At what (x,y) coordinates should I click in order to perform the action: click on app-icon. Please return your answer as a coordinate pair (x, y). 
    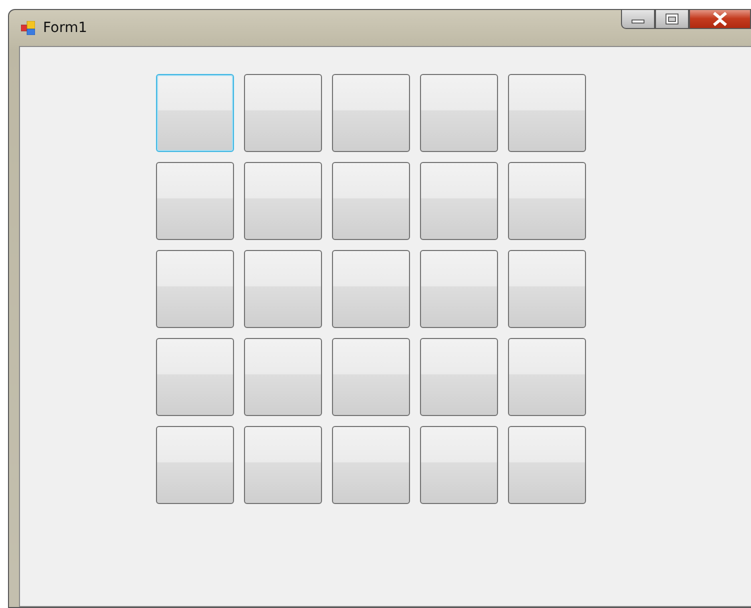
    Looking at the image, I should click on (28, 28).